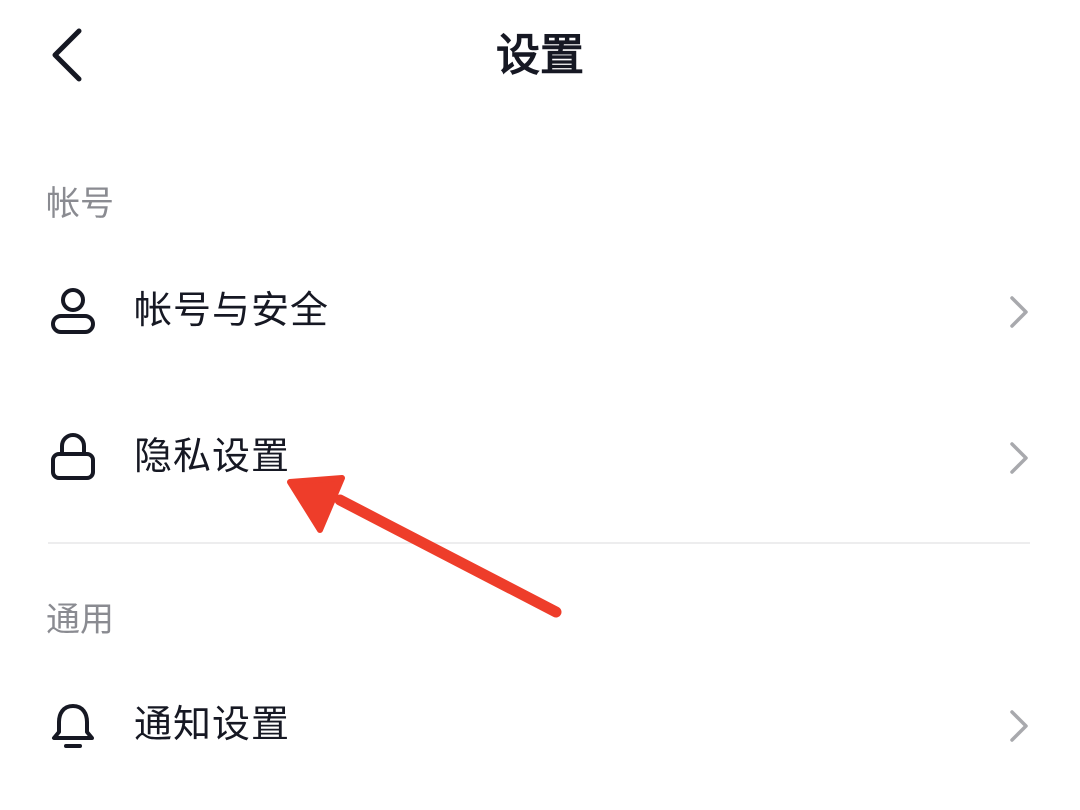 The image size is (1080, 810). What do you see at coordinates (539, 543) in the screenshot?
I see `section-divider` at bounding box center [539, 543].